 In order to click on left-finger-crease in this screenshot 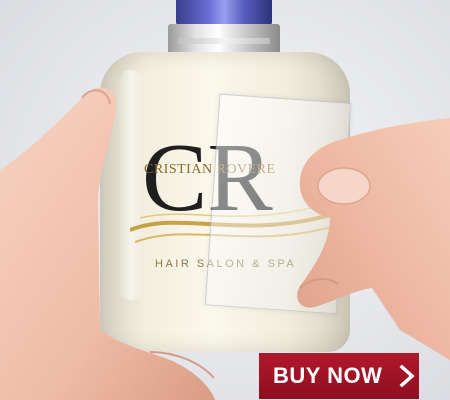, I will do `click(182, 365)`.